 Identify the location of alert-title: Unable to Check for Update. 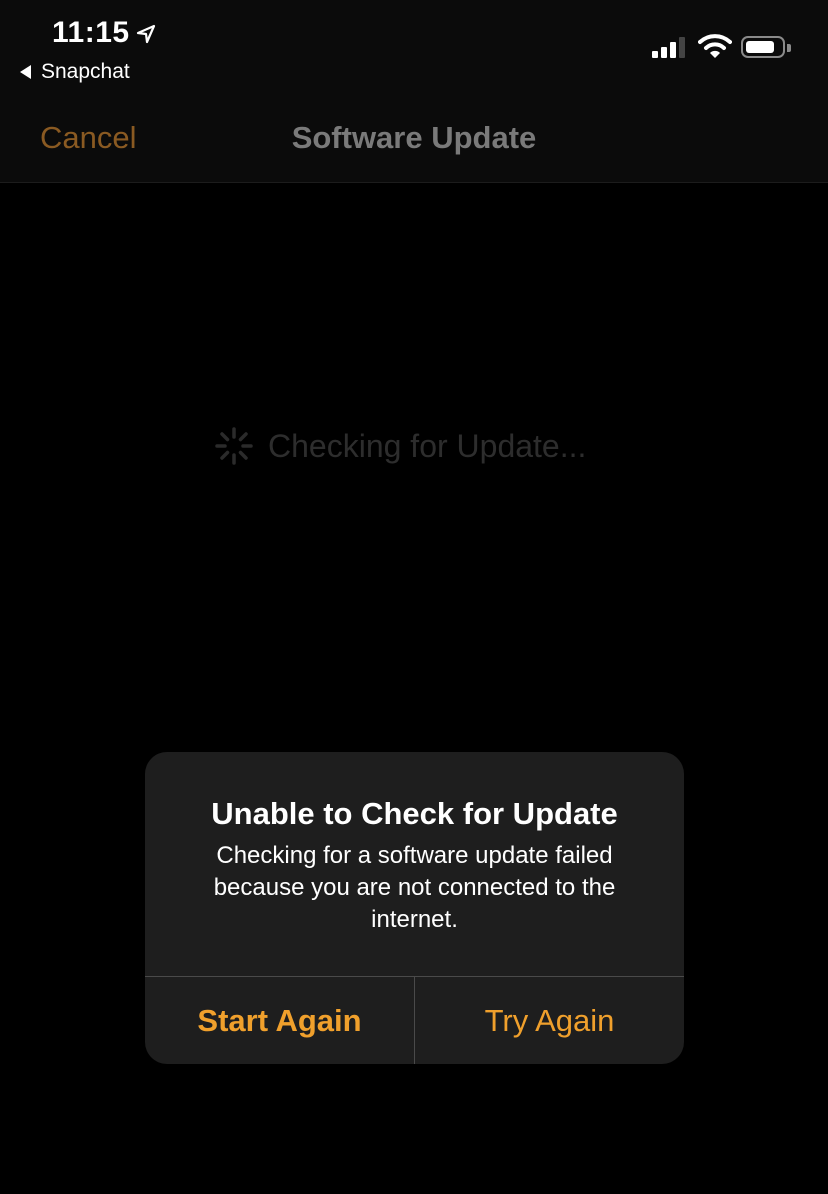
(414, 813).